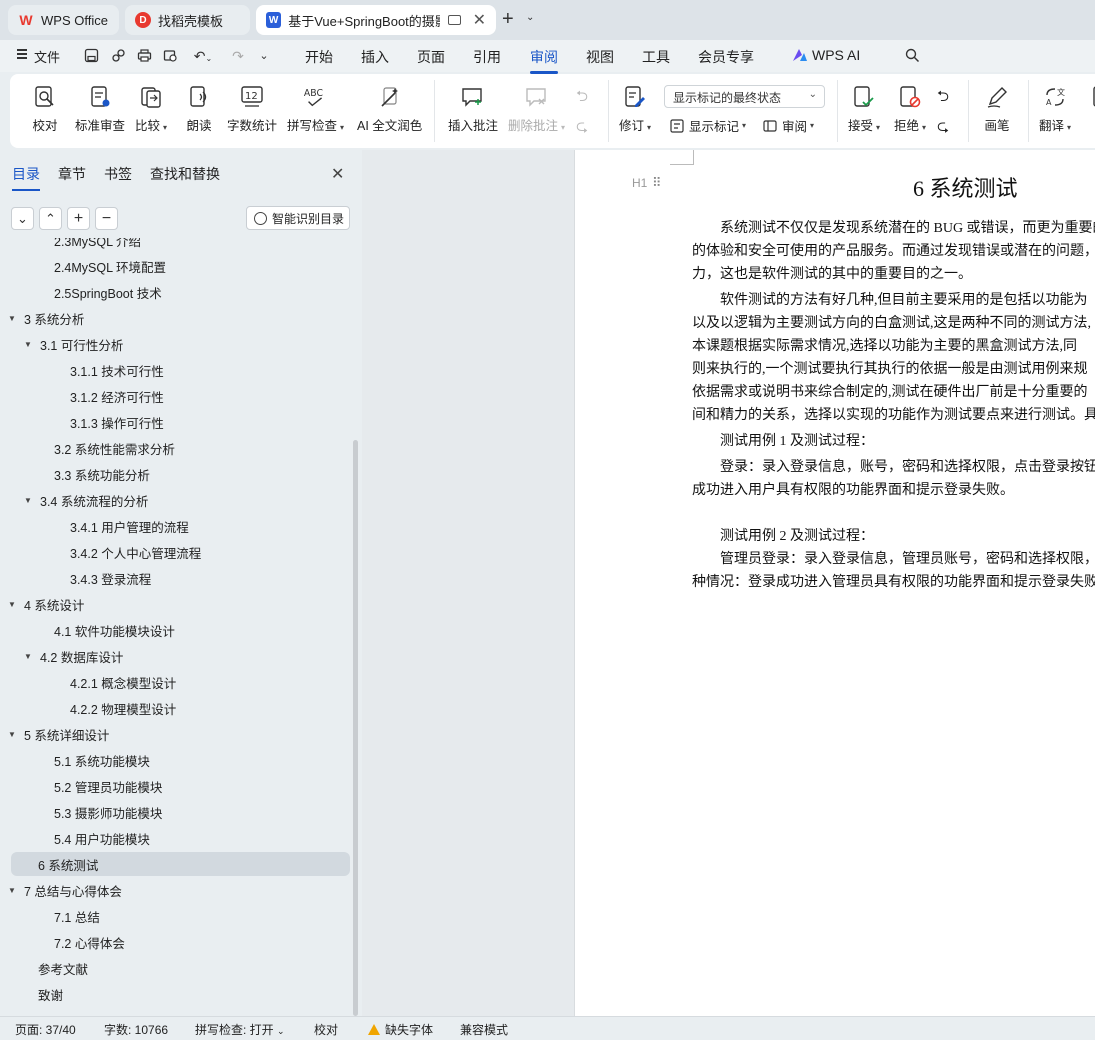  What do you see at coordinates (536, 109) in the screenshot?
I see `delete-comment-button: 删除批注 ▾` at bounding box center [536, 109].